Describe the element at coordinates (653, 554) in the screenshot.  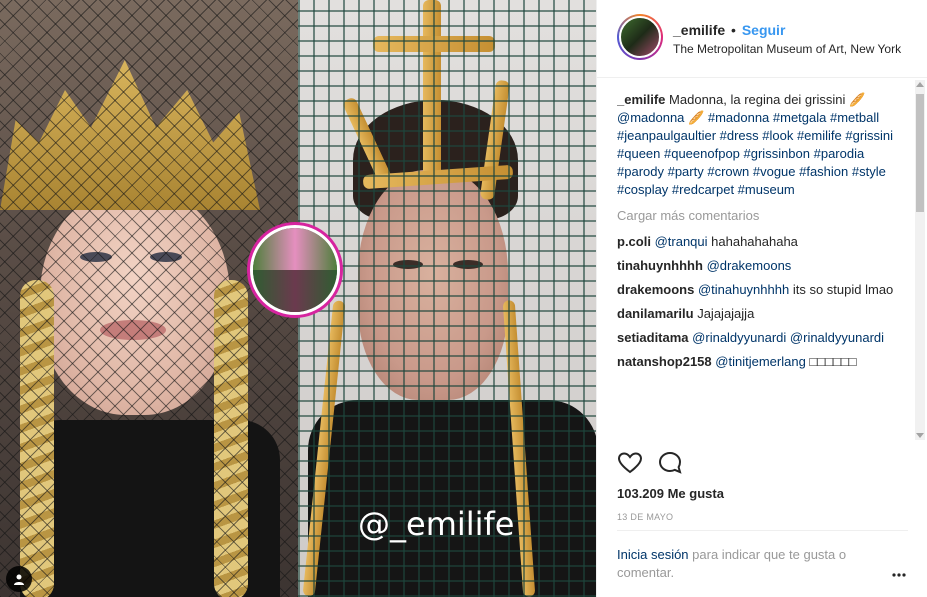
I see `login-link: Inicia sesión` at that location.